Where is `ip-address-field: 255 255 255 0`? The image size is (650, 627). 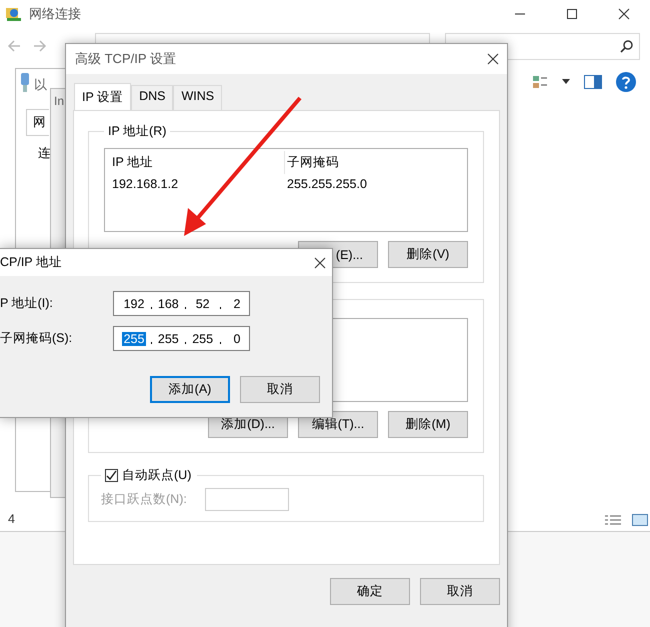 ip-address-field: 255 255 255 0 is located at coordinates (181, 338).